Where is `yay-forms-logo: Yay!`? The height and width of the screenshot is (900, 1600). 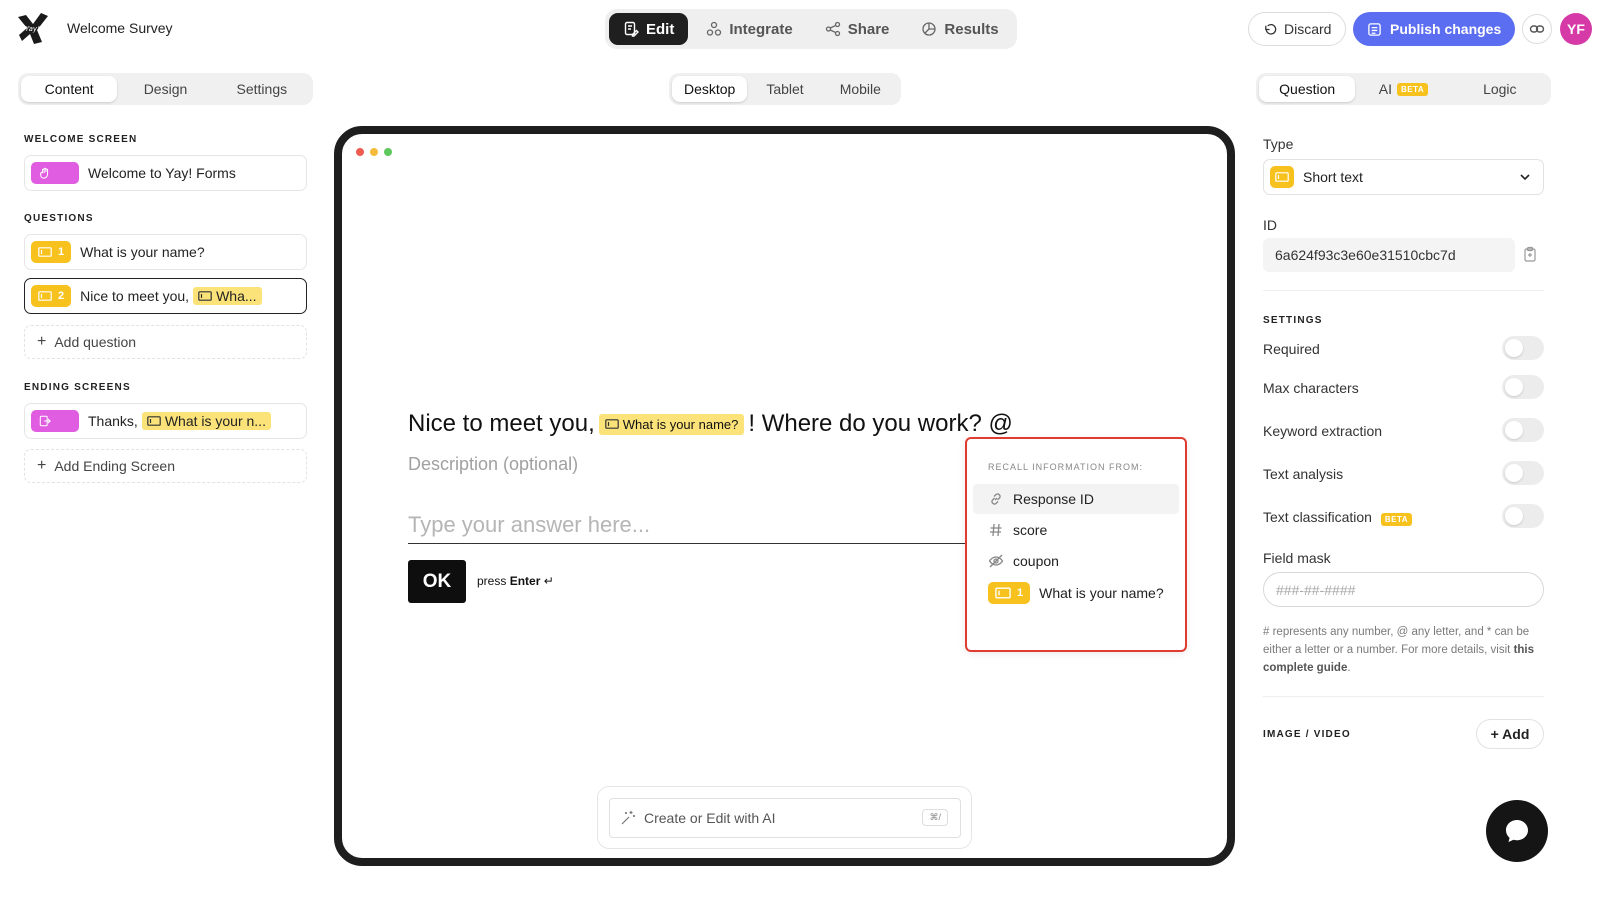 yay-forms-logo: Yay! is located at coordinates (33, 28).